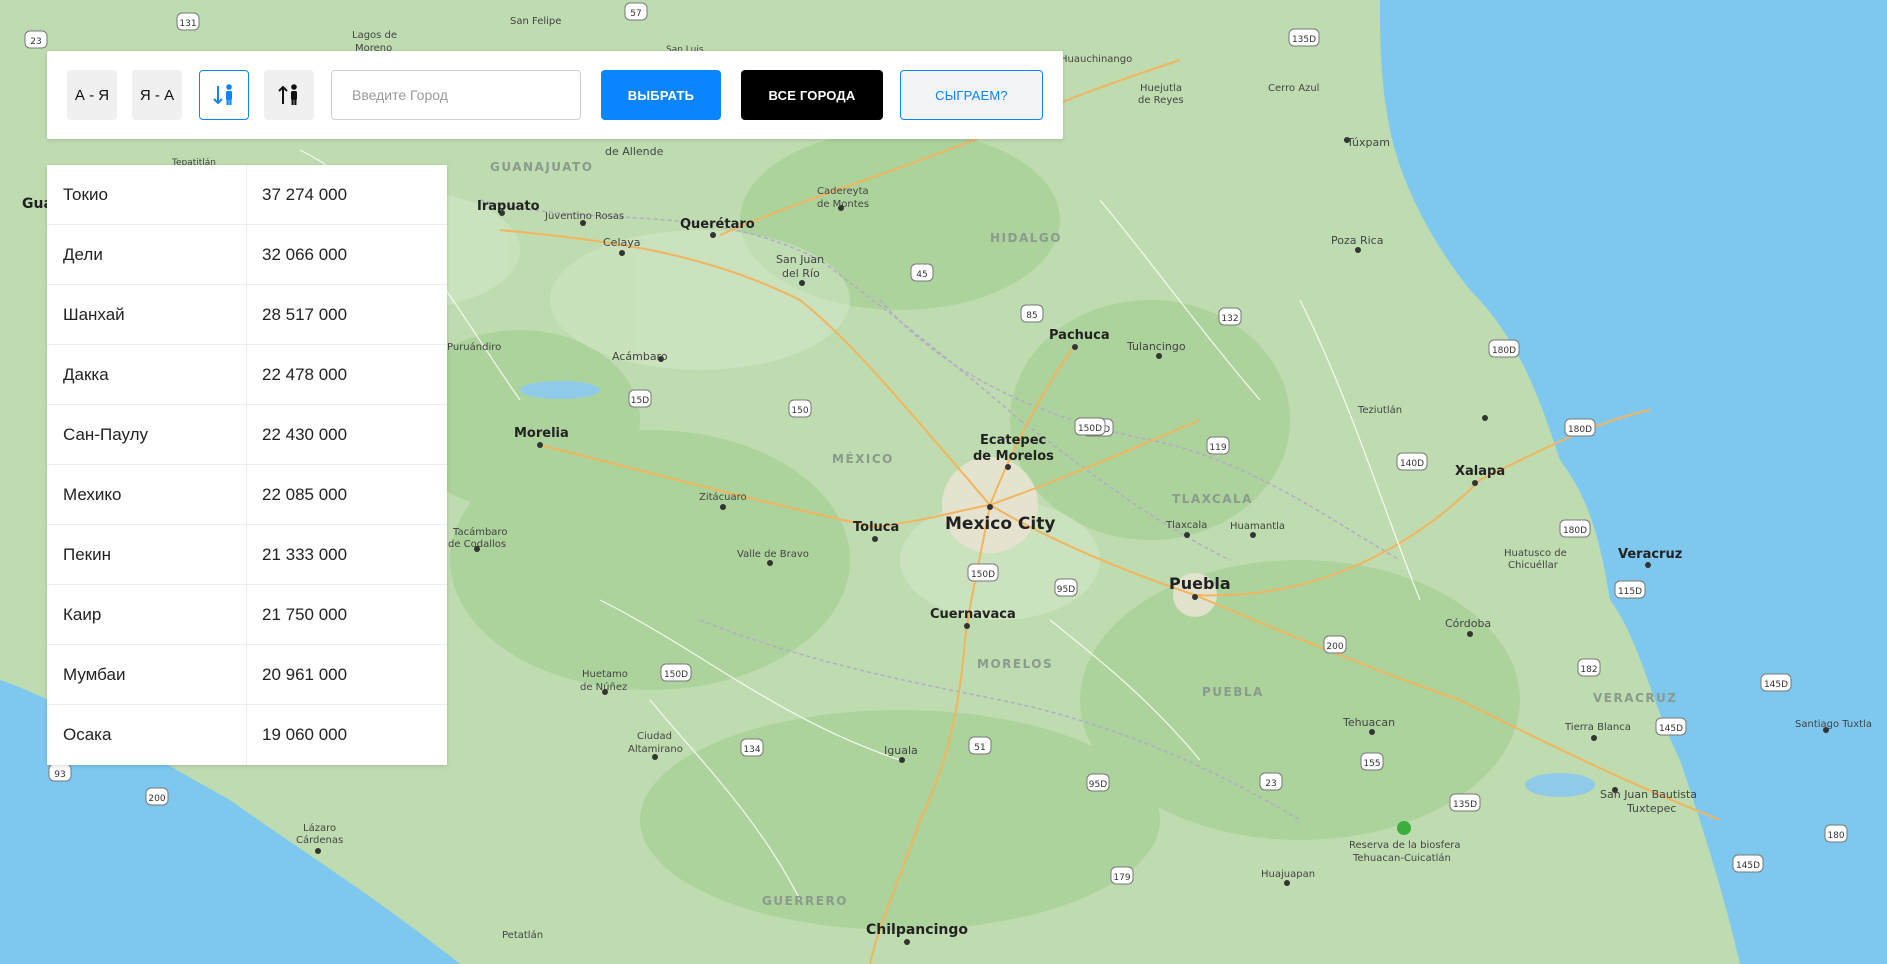 The width and height of the screenshot is (1887, 964). What do you see at coordinates (305, 494) in the screenshot?
I see `city-population: 22 085 000` at bounding box center [305, 494].